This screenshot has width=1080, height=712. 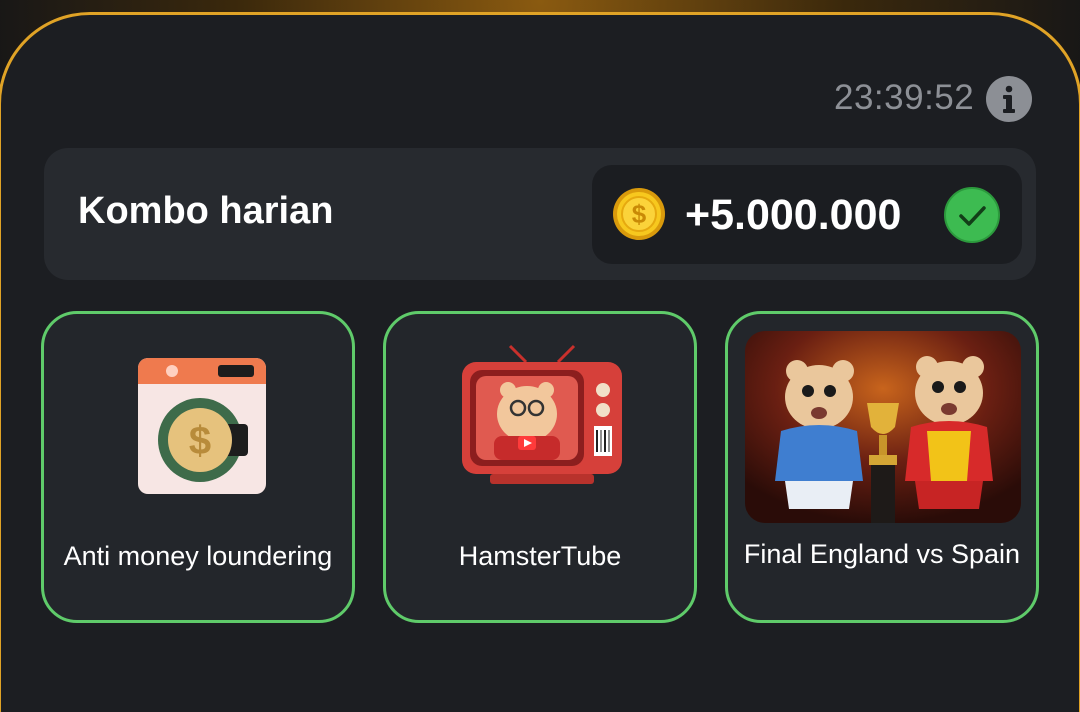 I want to click on info-icon, so click(x=1009, y=99).